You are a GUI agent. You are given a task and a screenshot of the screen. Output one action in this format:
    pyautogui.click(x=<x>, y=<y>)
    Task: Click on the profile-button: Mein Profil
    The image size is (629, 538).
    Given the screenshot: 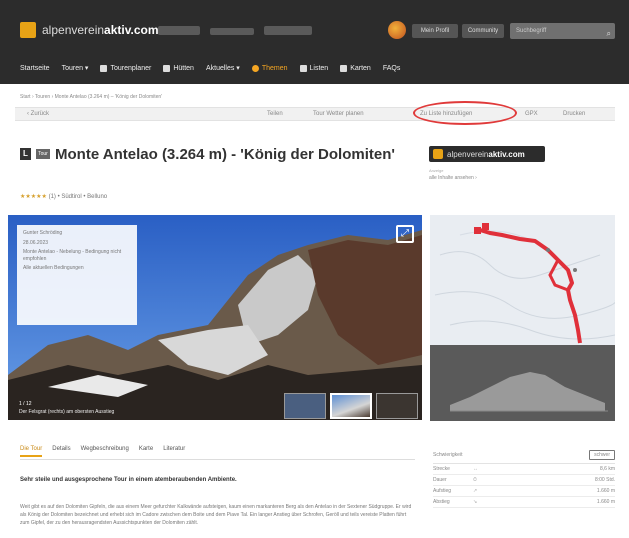 What is the action you would take?
    pyautogui.click(x=435, y=31)
    